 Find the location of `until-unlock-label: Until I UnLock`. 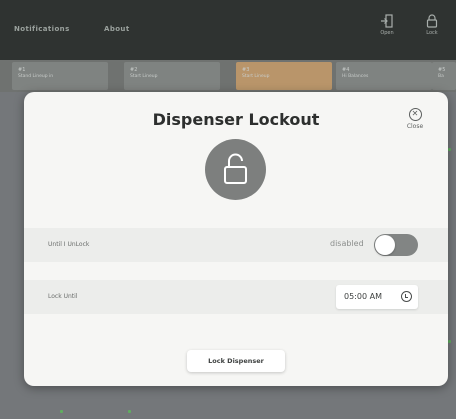

until-unlock-label: Until I UnLock is located at coordinates (69, 244).